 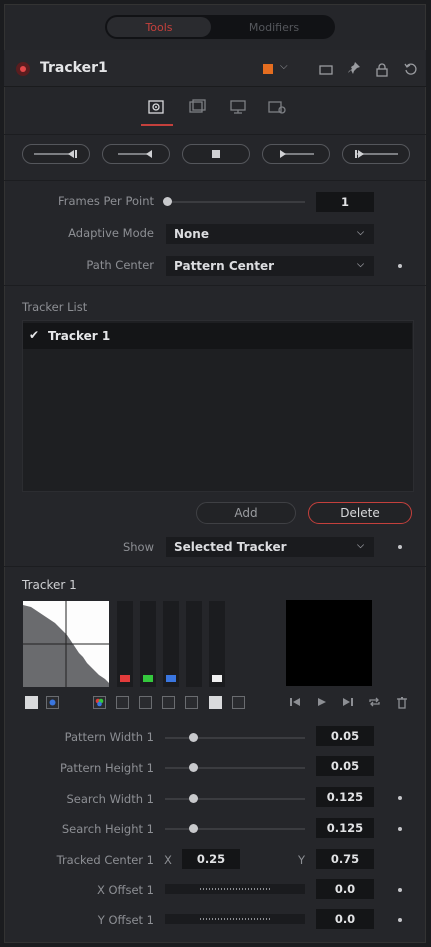 I want to click on stop-tracking-button, so click(x=216, y=154).